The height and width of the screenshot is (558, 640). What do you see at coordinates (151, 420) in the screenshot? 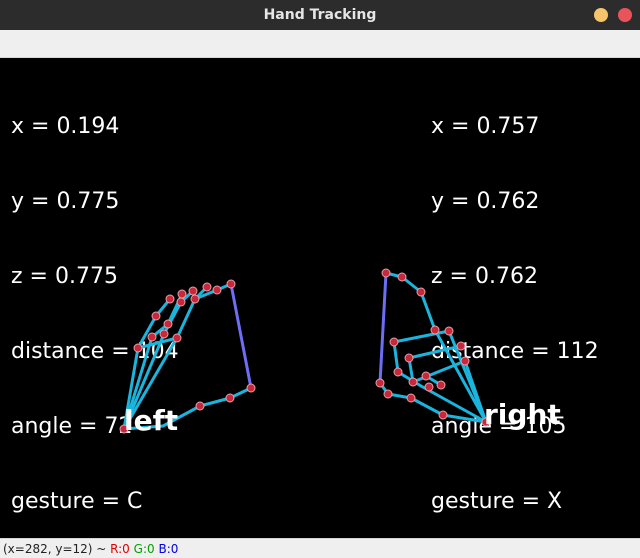
I see `left-hand-label: left` at bounding box center [151, 420].